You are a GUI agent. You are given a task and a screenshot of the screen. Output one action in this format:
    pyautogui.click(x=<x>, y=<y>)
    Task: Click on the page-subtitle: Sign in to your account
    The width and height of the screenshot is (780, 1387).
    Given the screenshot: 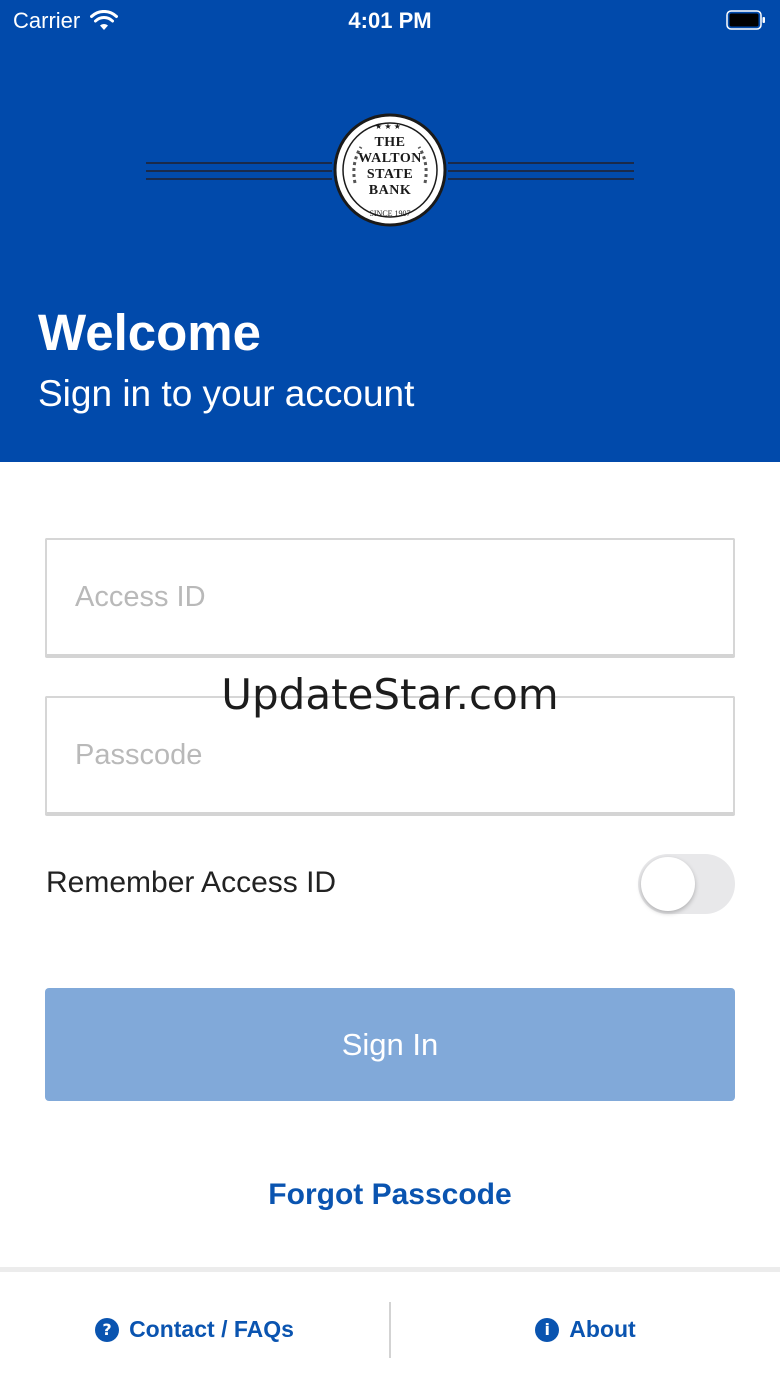 What is the action you would take?
    pyautogui.click(x=226, y=393)
    